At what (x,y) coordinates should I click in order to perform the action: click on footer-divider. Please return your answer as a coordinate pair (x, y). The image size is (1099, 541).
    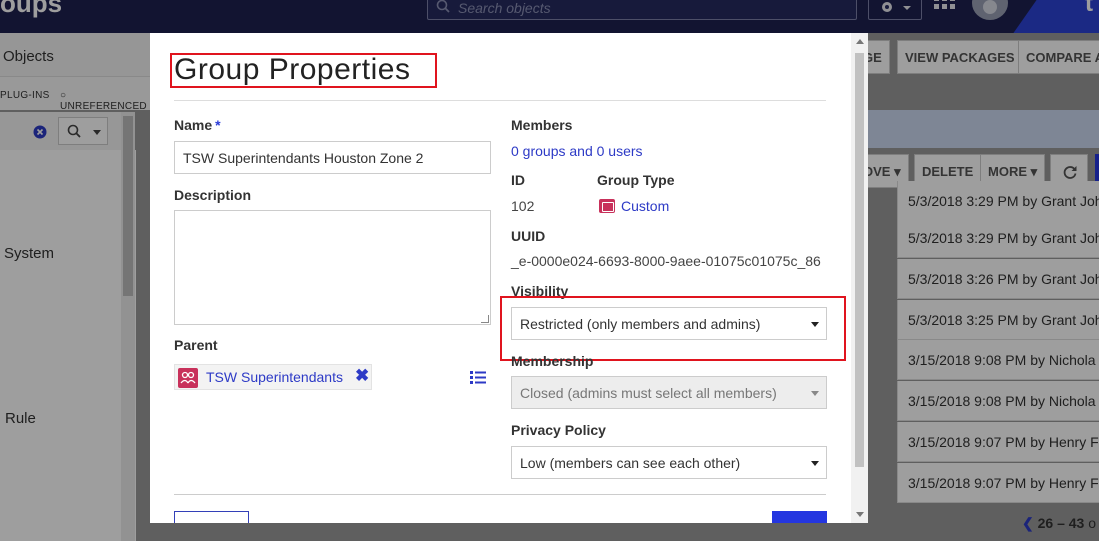
    Looking at the image, I should click on (500, 494).